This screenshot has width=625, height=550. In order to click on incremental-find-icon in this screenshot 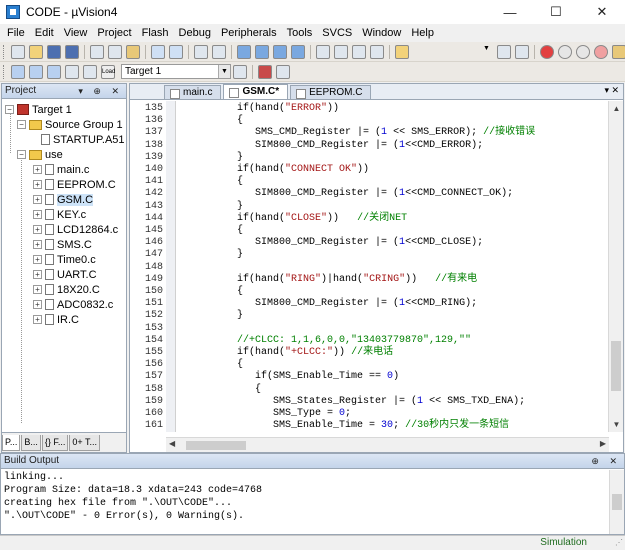, I will do `click(522, 51)`.